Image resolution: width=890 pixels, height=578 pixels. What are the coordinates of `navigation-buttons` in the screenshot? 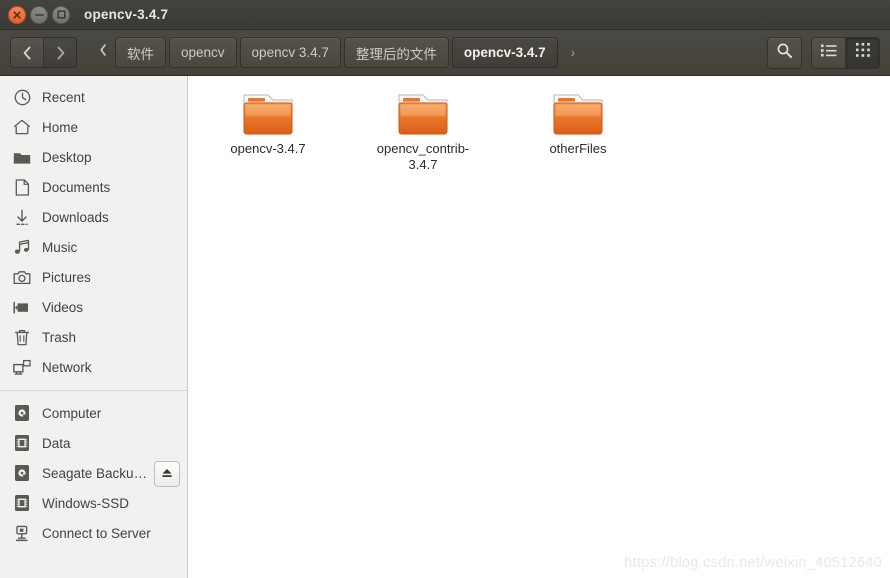 It's located at (43, 52).